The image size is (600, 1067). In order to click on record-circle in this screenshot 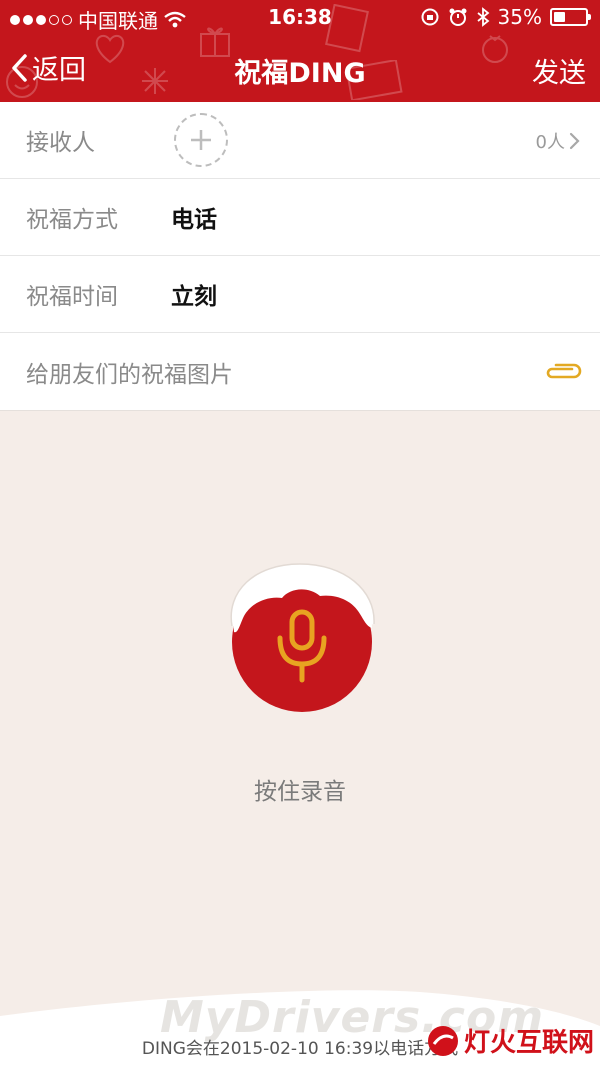, I will do `click(302, 637)`.